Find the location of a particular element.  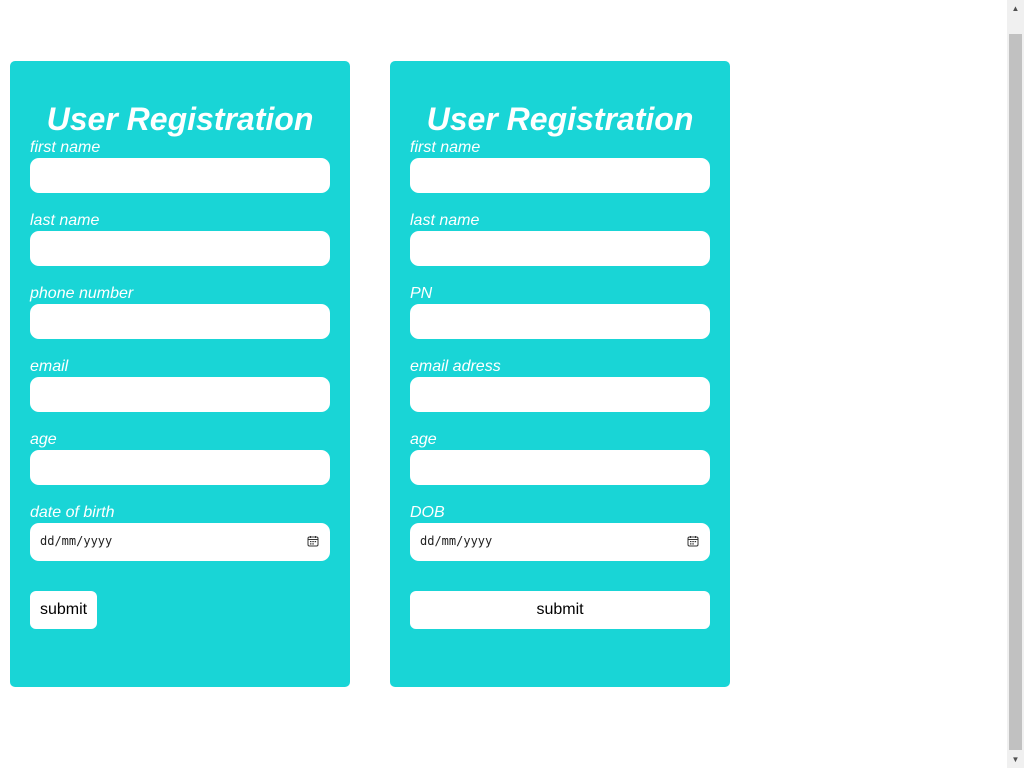

scrollbar-thumb is located at coordinates (1015, 392).